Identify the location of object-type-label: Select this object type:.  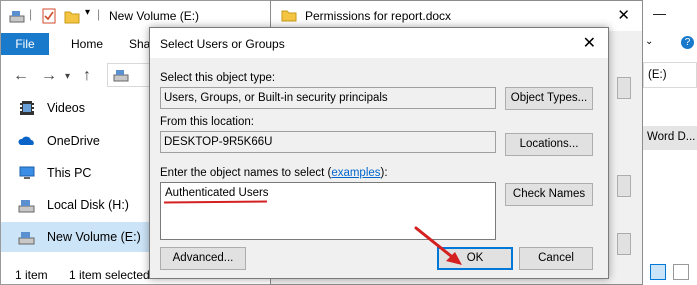
(218, 78).